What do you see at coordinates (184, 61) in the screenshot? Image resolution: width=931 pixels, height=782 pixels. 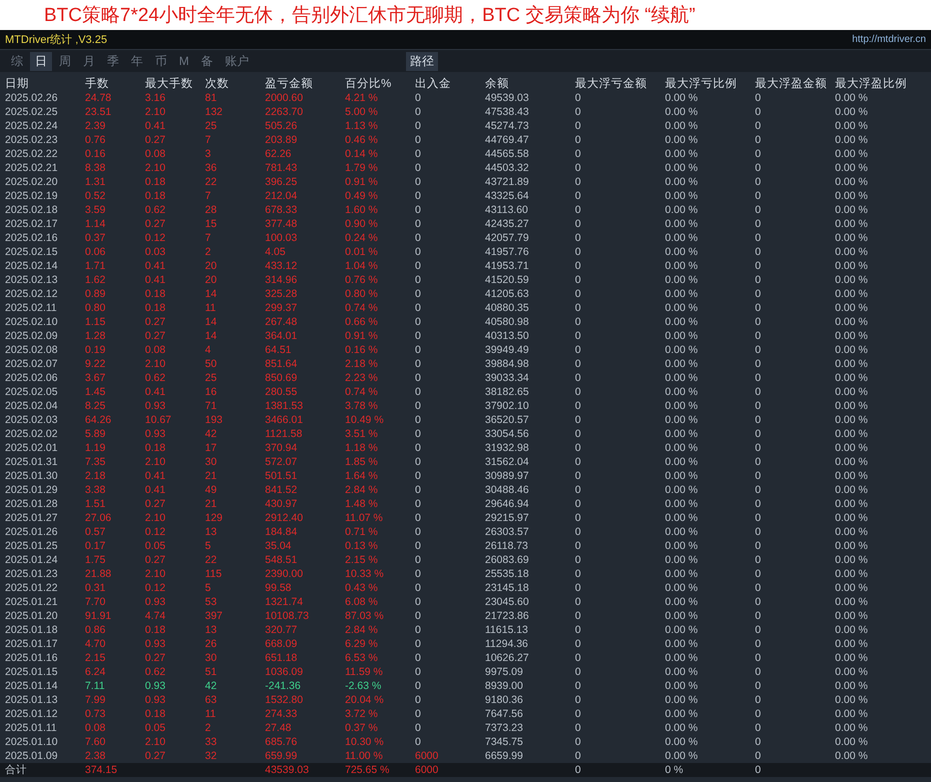 I see `period-tab: M` at bounding box center [184, 61].